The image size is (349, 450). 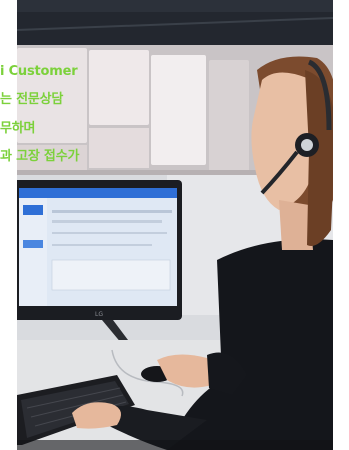 What do you see at coordinates (32, 100) in the screenshot?
I see `caption-line-2: 는 전문상담` at bounding box center [32, 100].